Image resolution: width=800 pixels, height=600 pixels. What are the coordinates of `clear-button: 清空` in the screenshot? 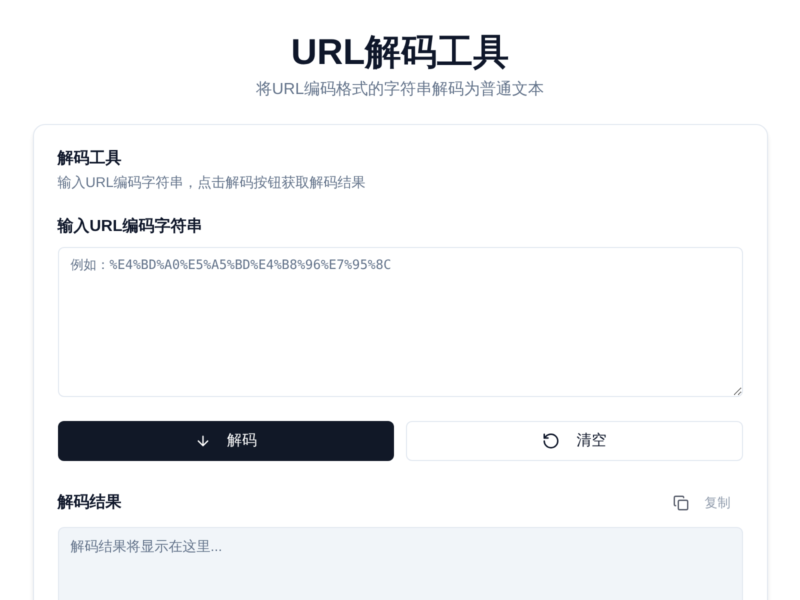 It's located at (574, 441).